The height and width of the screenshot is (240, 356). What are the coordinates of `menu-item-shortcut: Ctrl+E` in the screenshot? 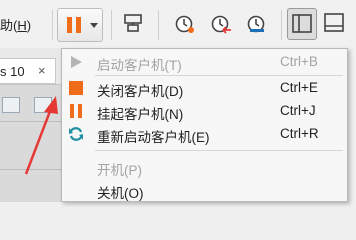 It's located at (299, 87).